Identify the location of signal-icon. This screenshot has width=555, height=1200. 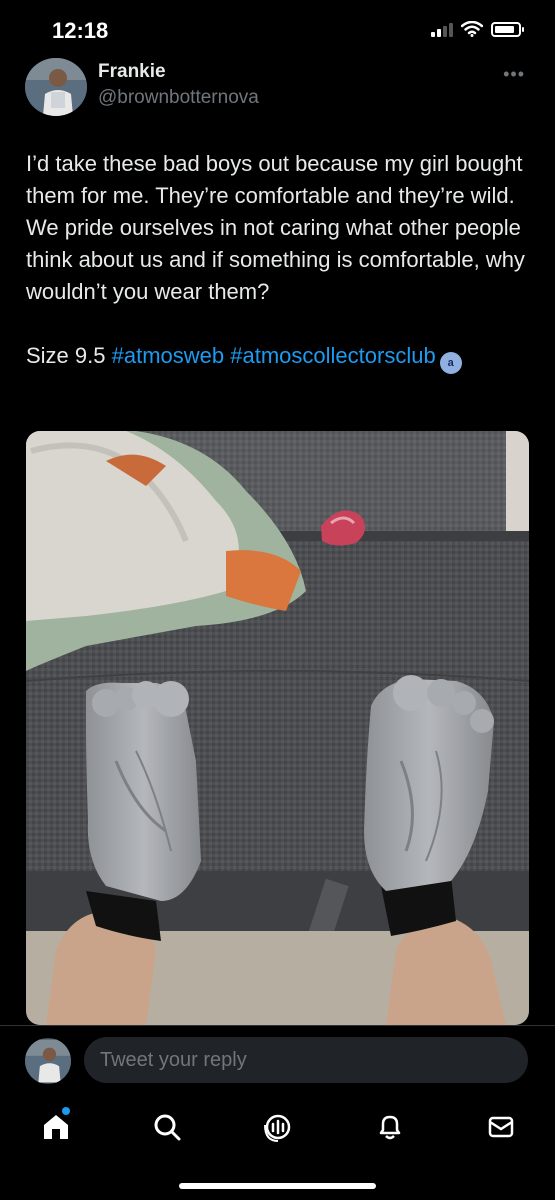
(442, 29).